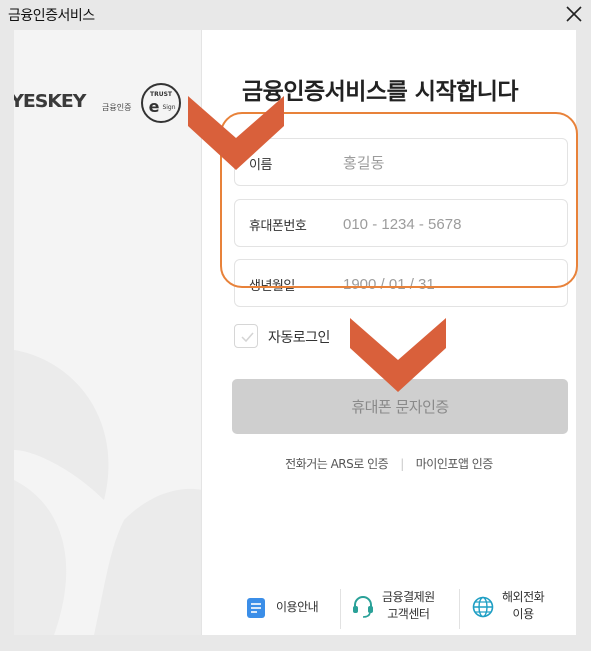  I want to click on document-icon, so click(256, 608).